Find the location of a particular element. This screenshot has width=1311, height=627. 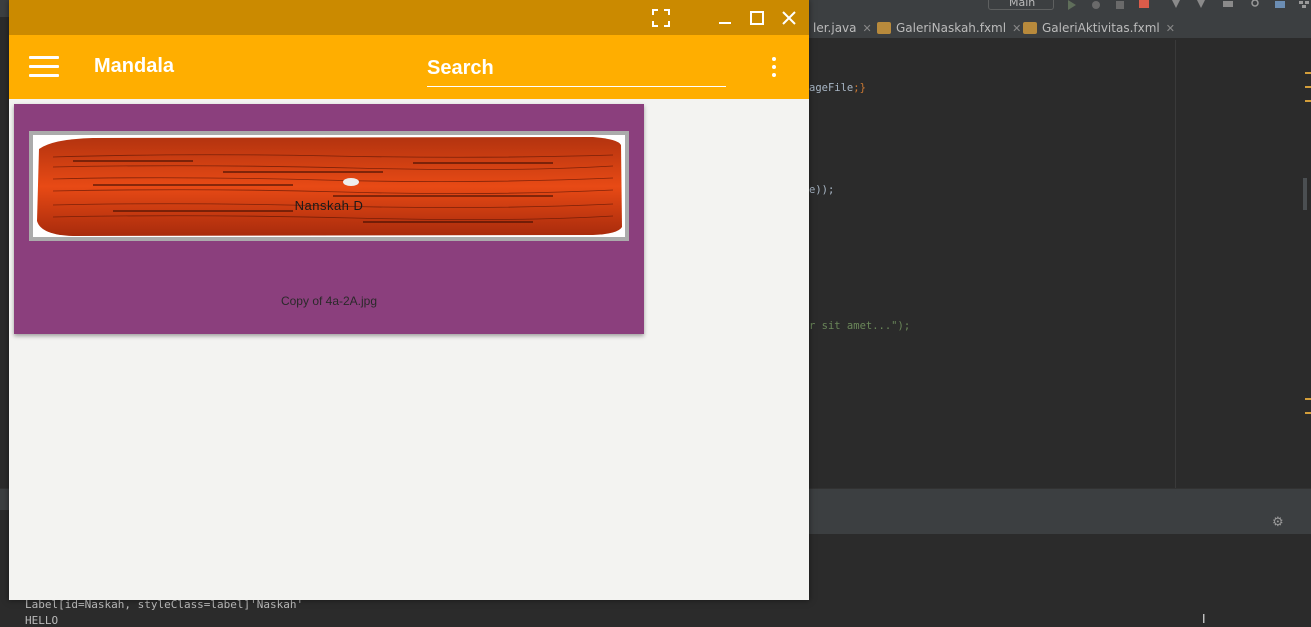

tab-label: GaleriNaskah.fxml is located at coordinates (951, 28).